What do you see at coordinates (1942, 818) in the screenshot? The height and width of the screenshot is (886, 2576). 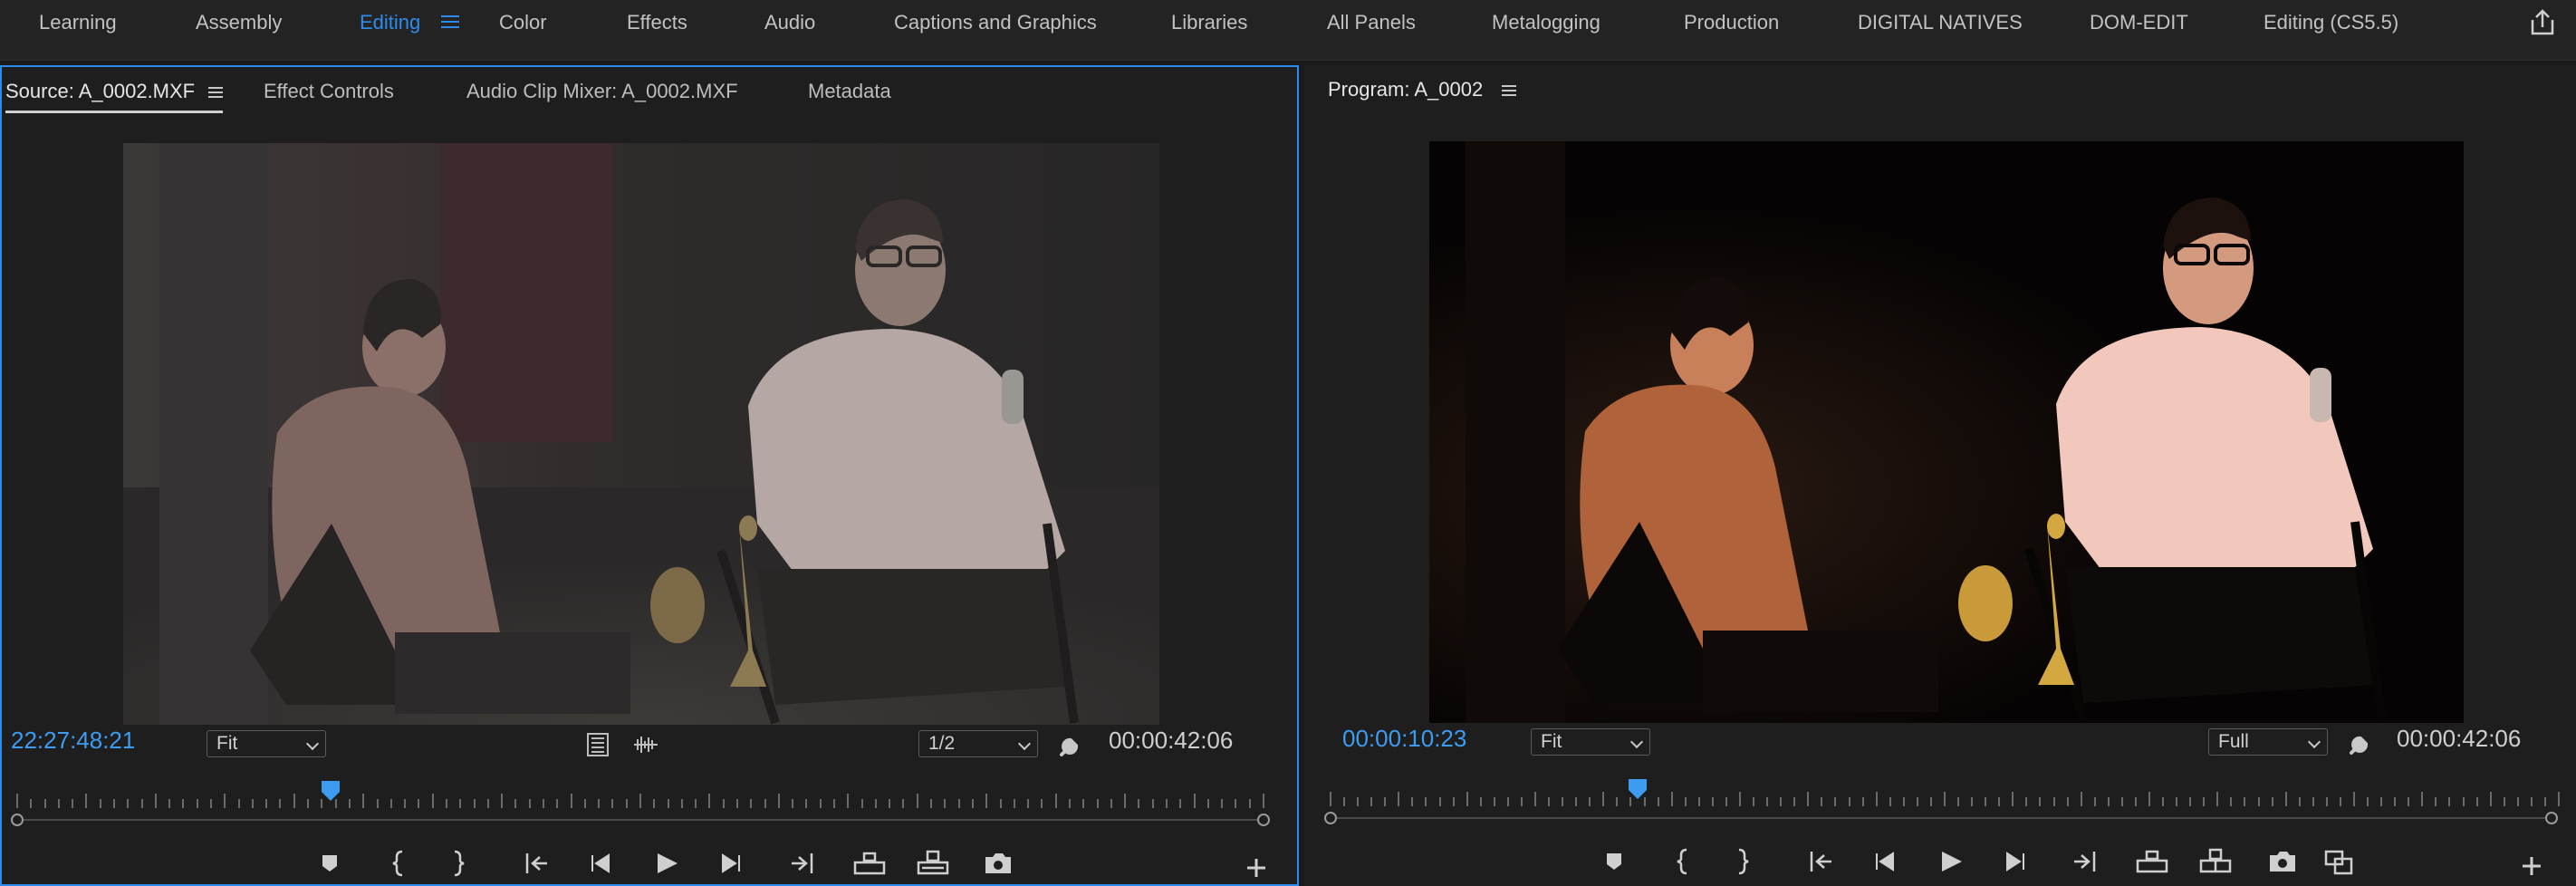 I see `program-scrub-bar` at bounding box center [1942, 818].